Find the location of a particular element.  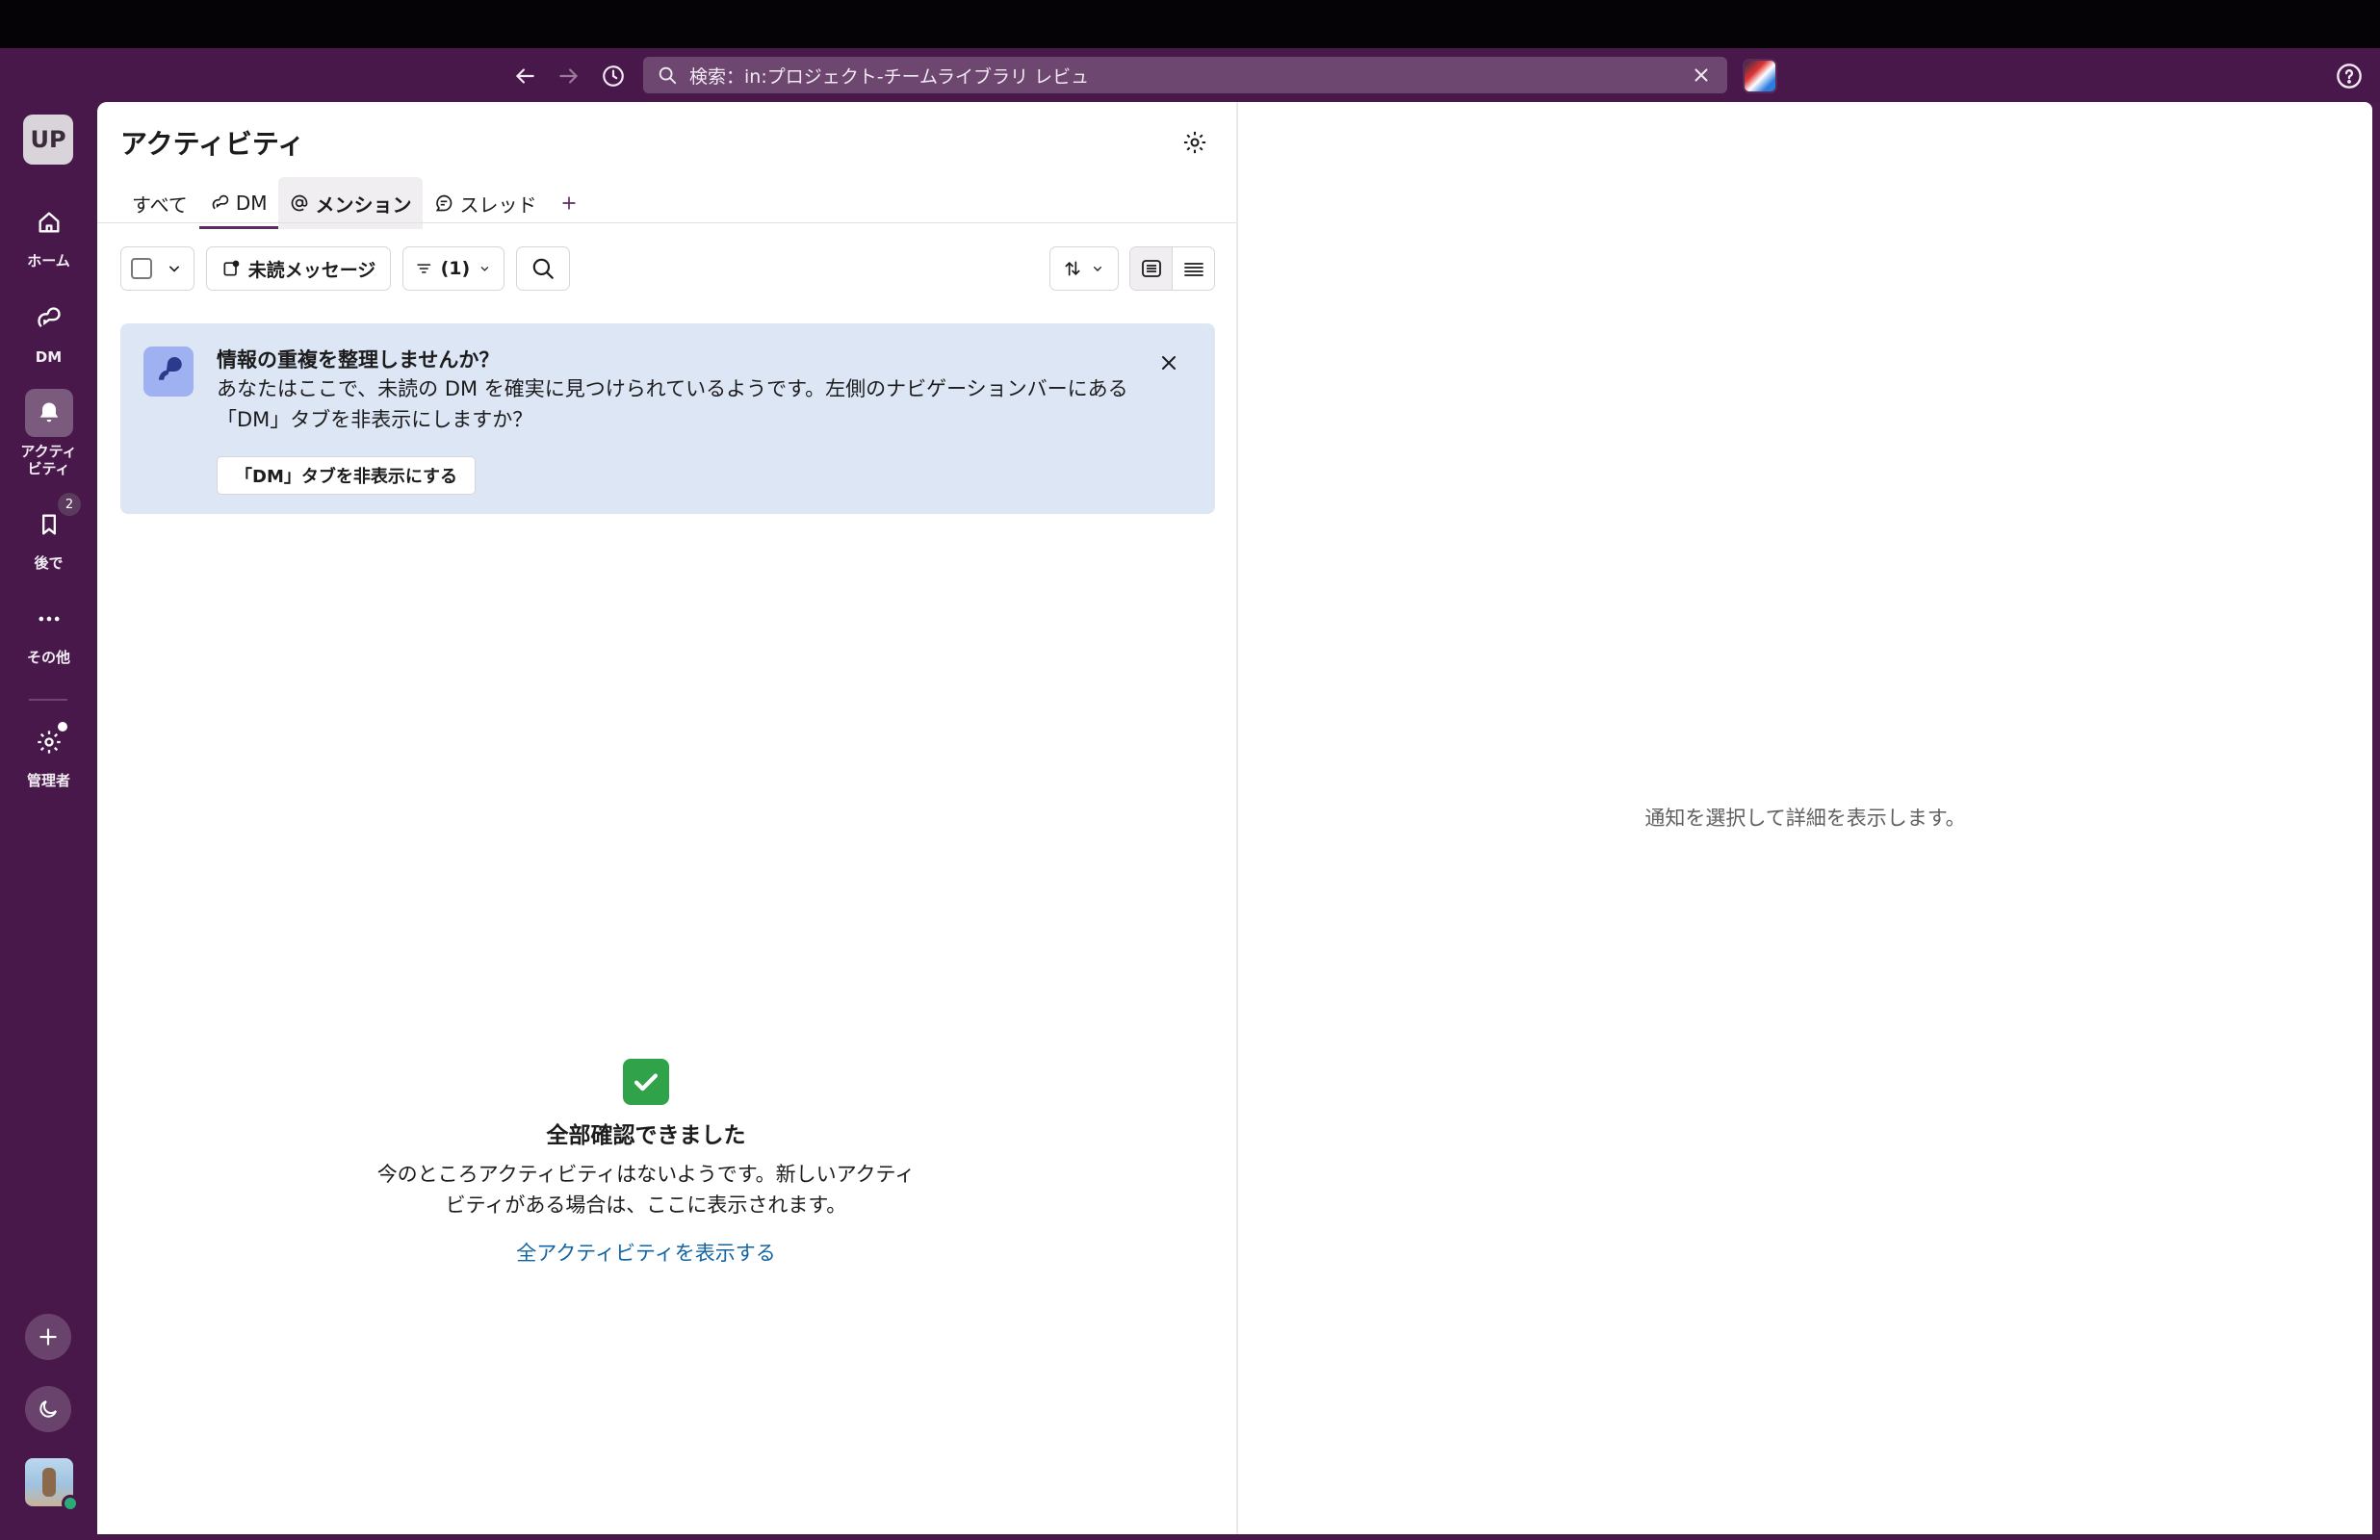

activity-settings-button is located at coordinates (1195, 142).